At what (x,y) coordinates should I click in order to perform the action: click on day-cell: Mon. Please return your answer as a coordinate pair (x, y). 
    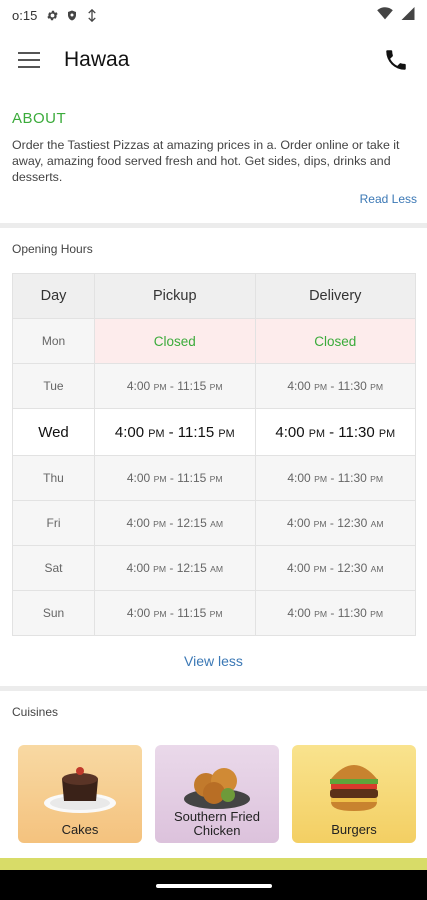
    Looking at the image, I should click on (53, 341).